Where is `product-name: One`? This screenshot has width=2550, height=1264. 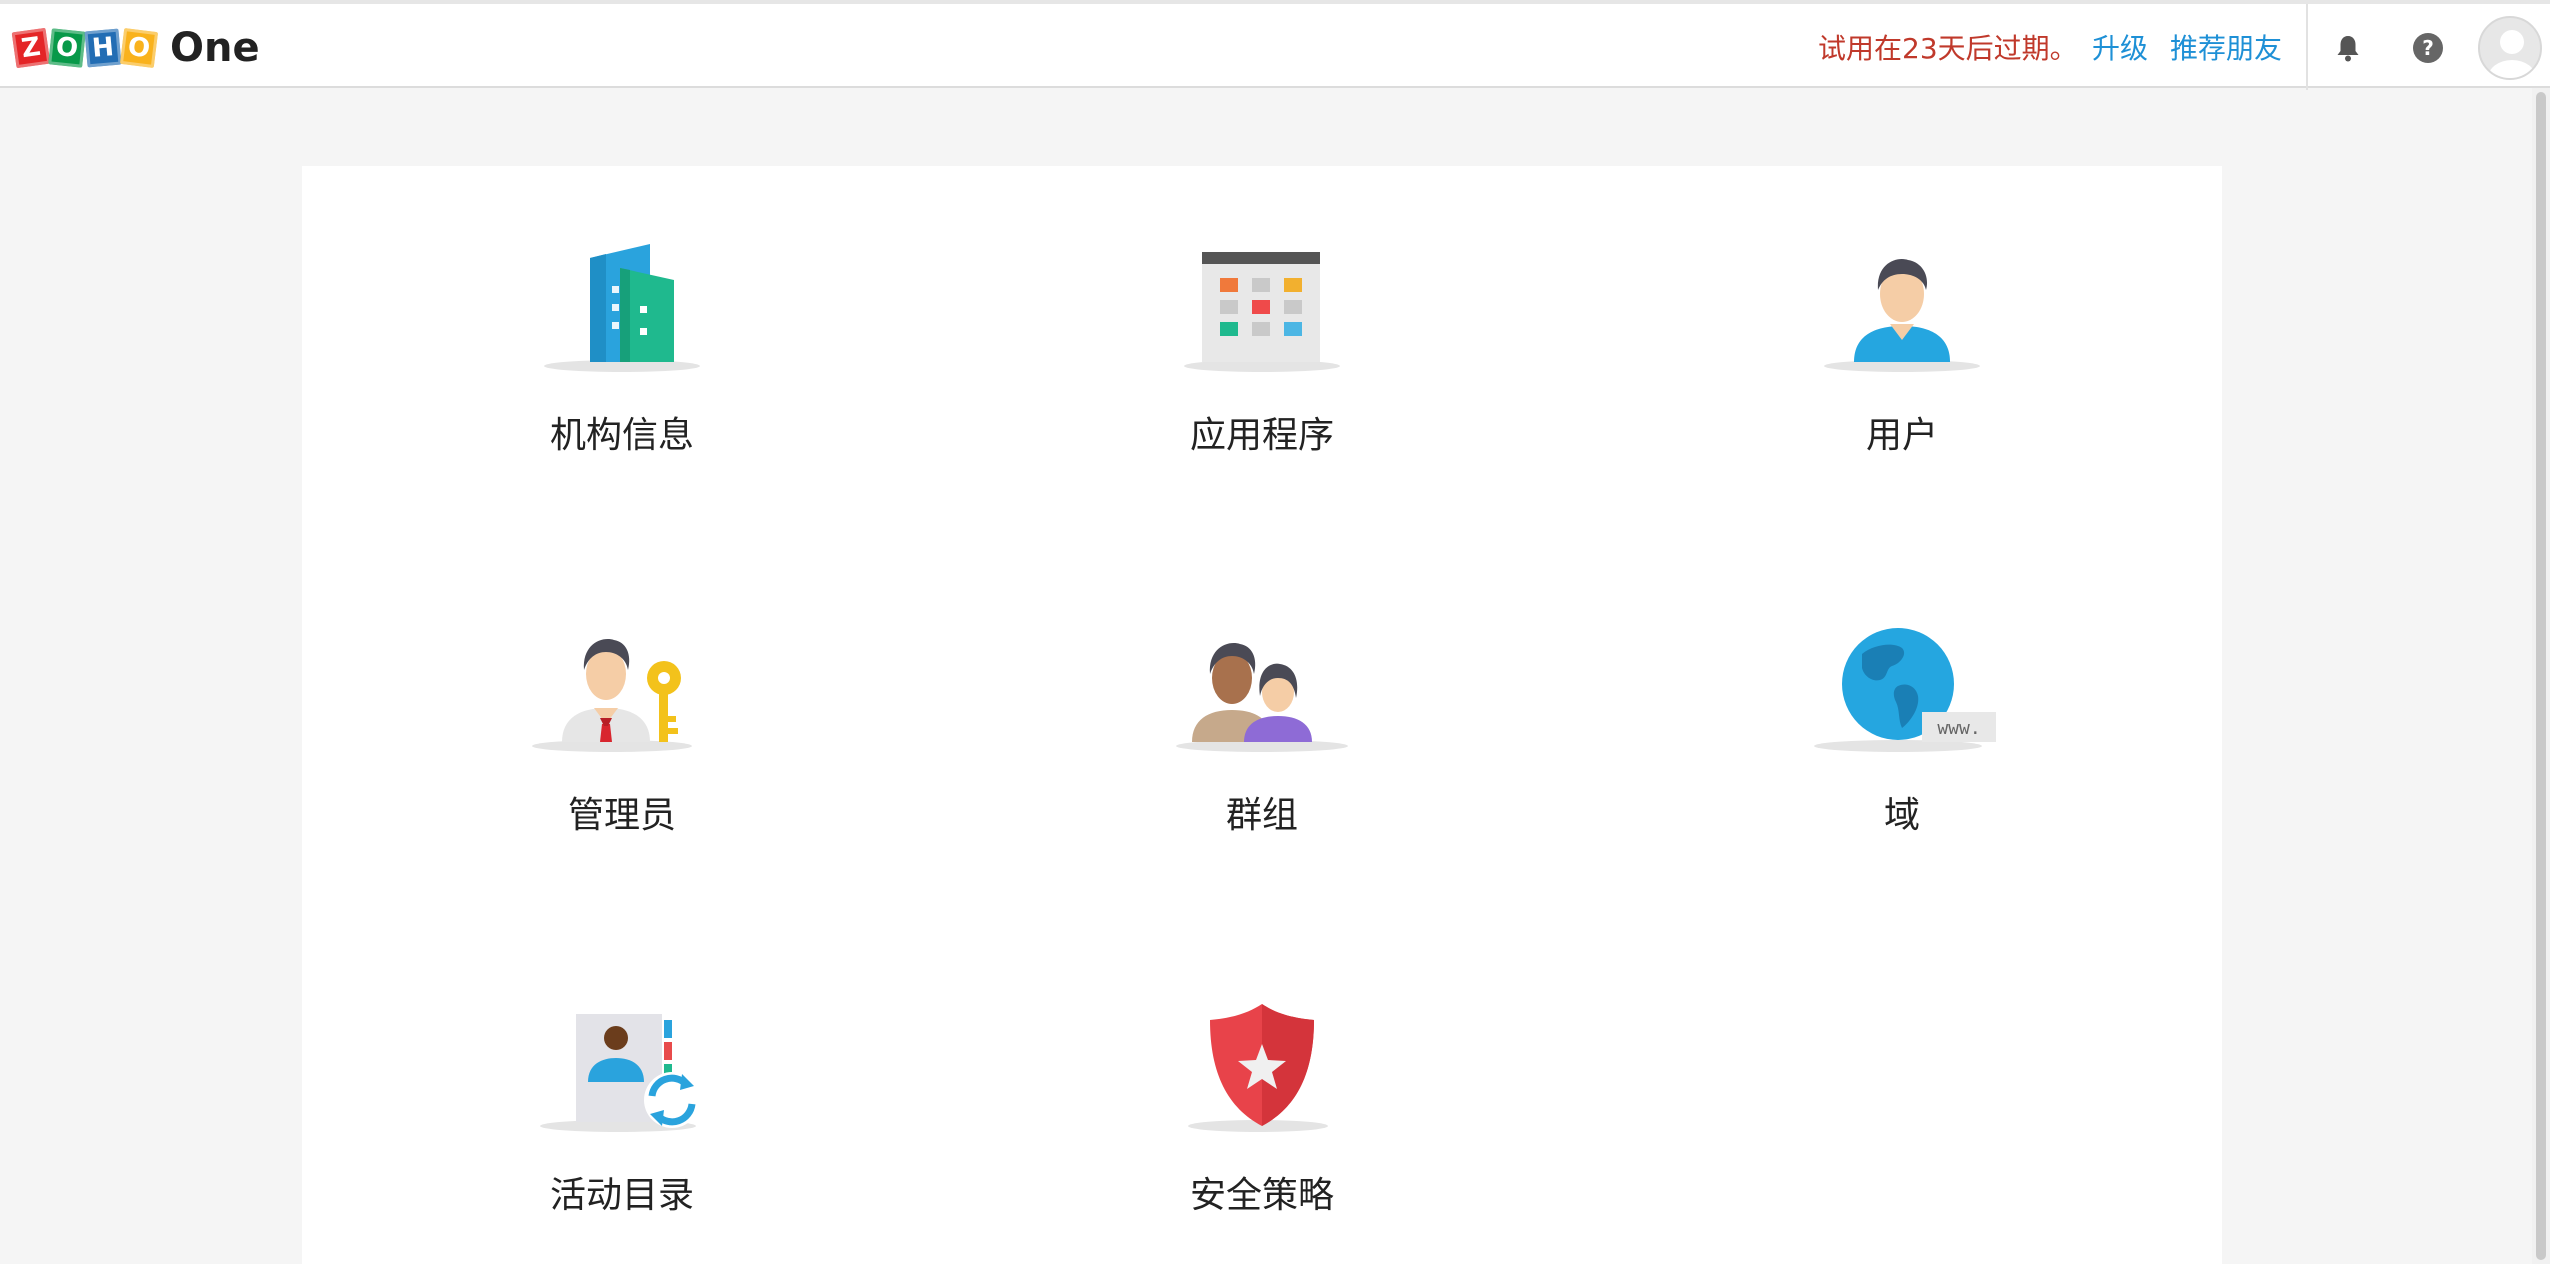
product-name: One is located at coordinates (215, 48).